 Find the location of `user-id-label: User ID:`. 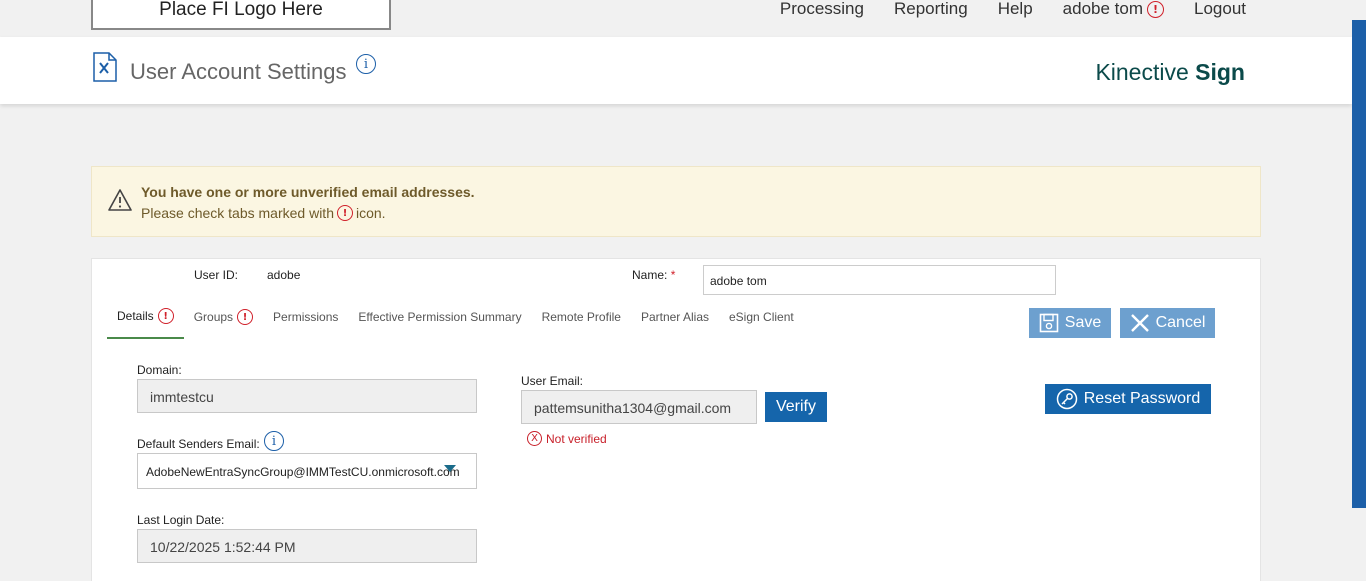

user-id-label: User ID: is located at coordinates (216, 275).